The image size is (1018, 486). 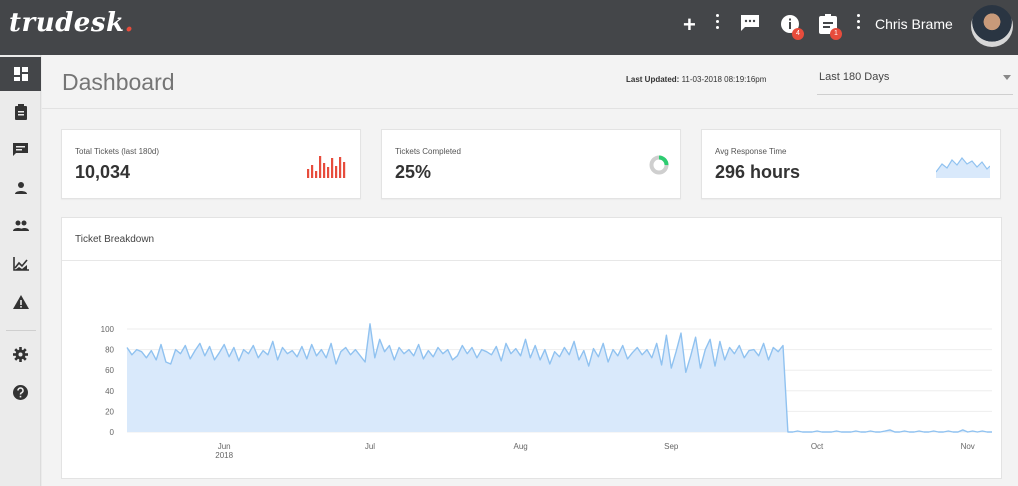 I want to click on card-value: 10,034, so click(x=103, y=172).